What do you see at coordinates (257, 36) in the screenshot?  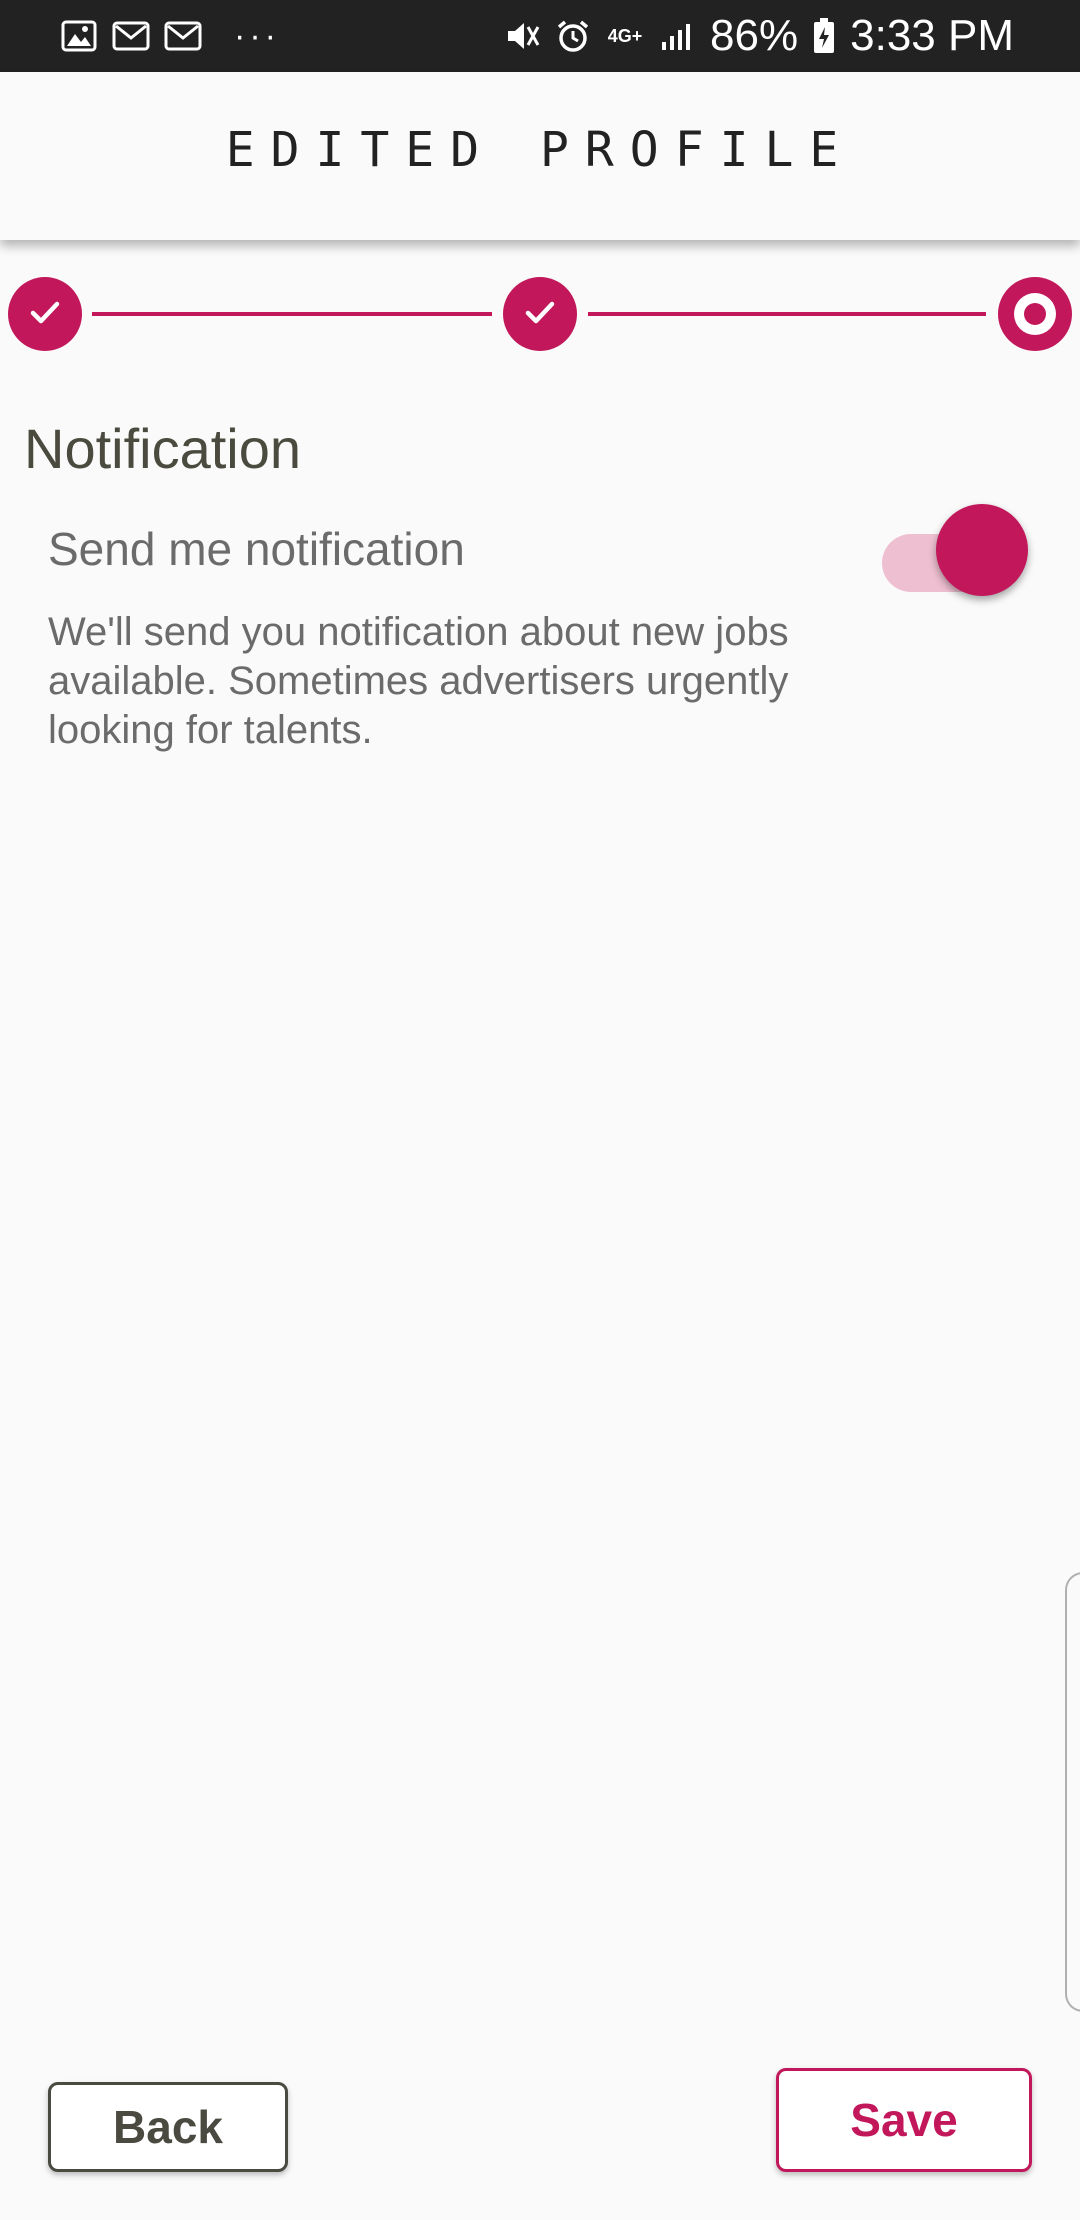 I see `more-notifications-icon: ···` at bounding box center [257, 36].